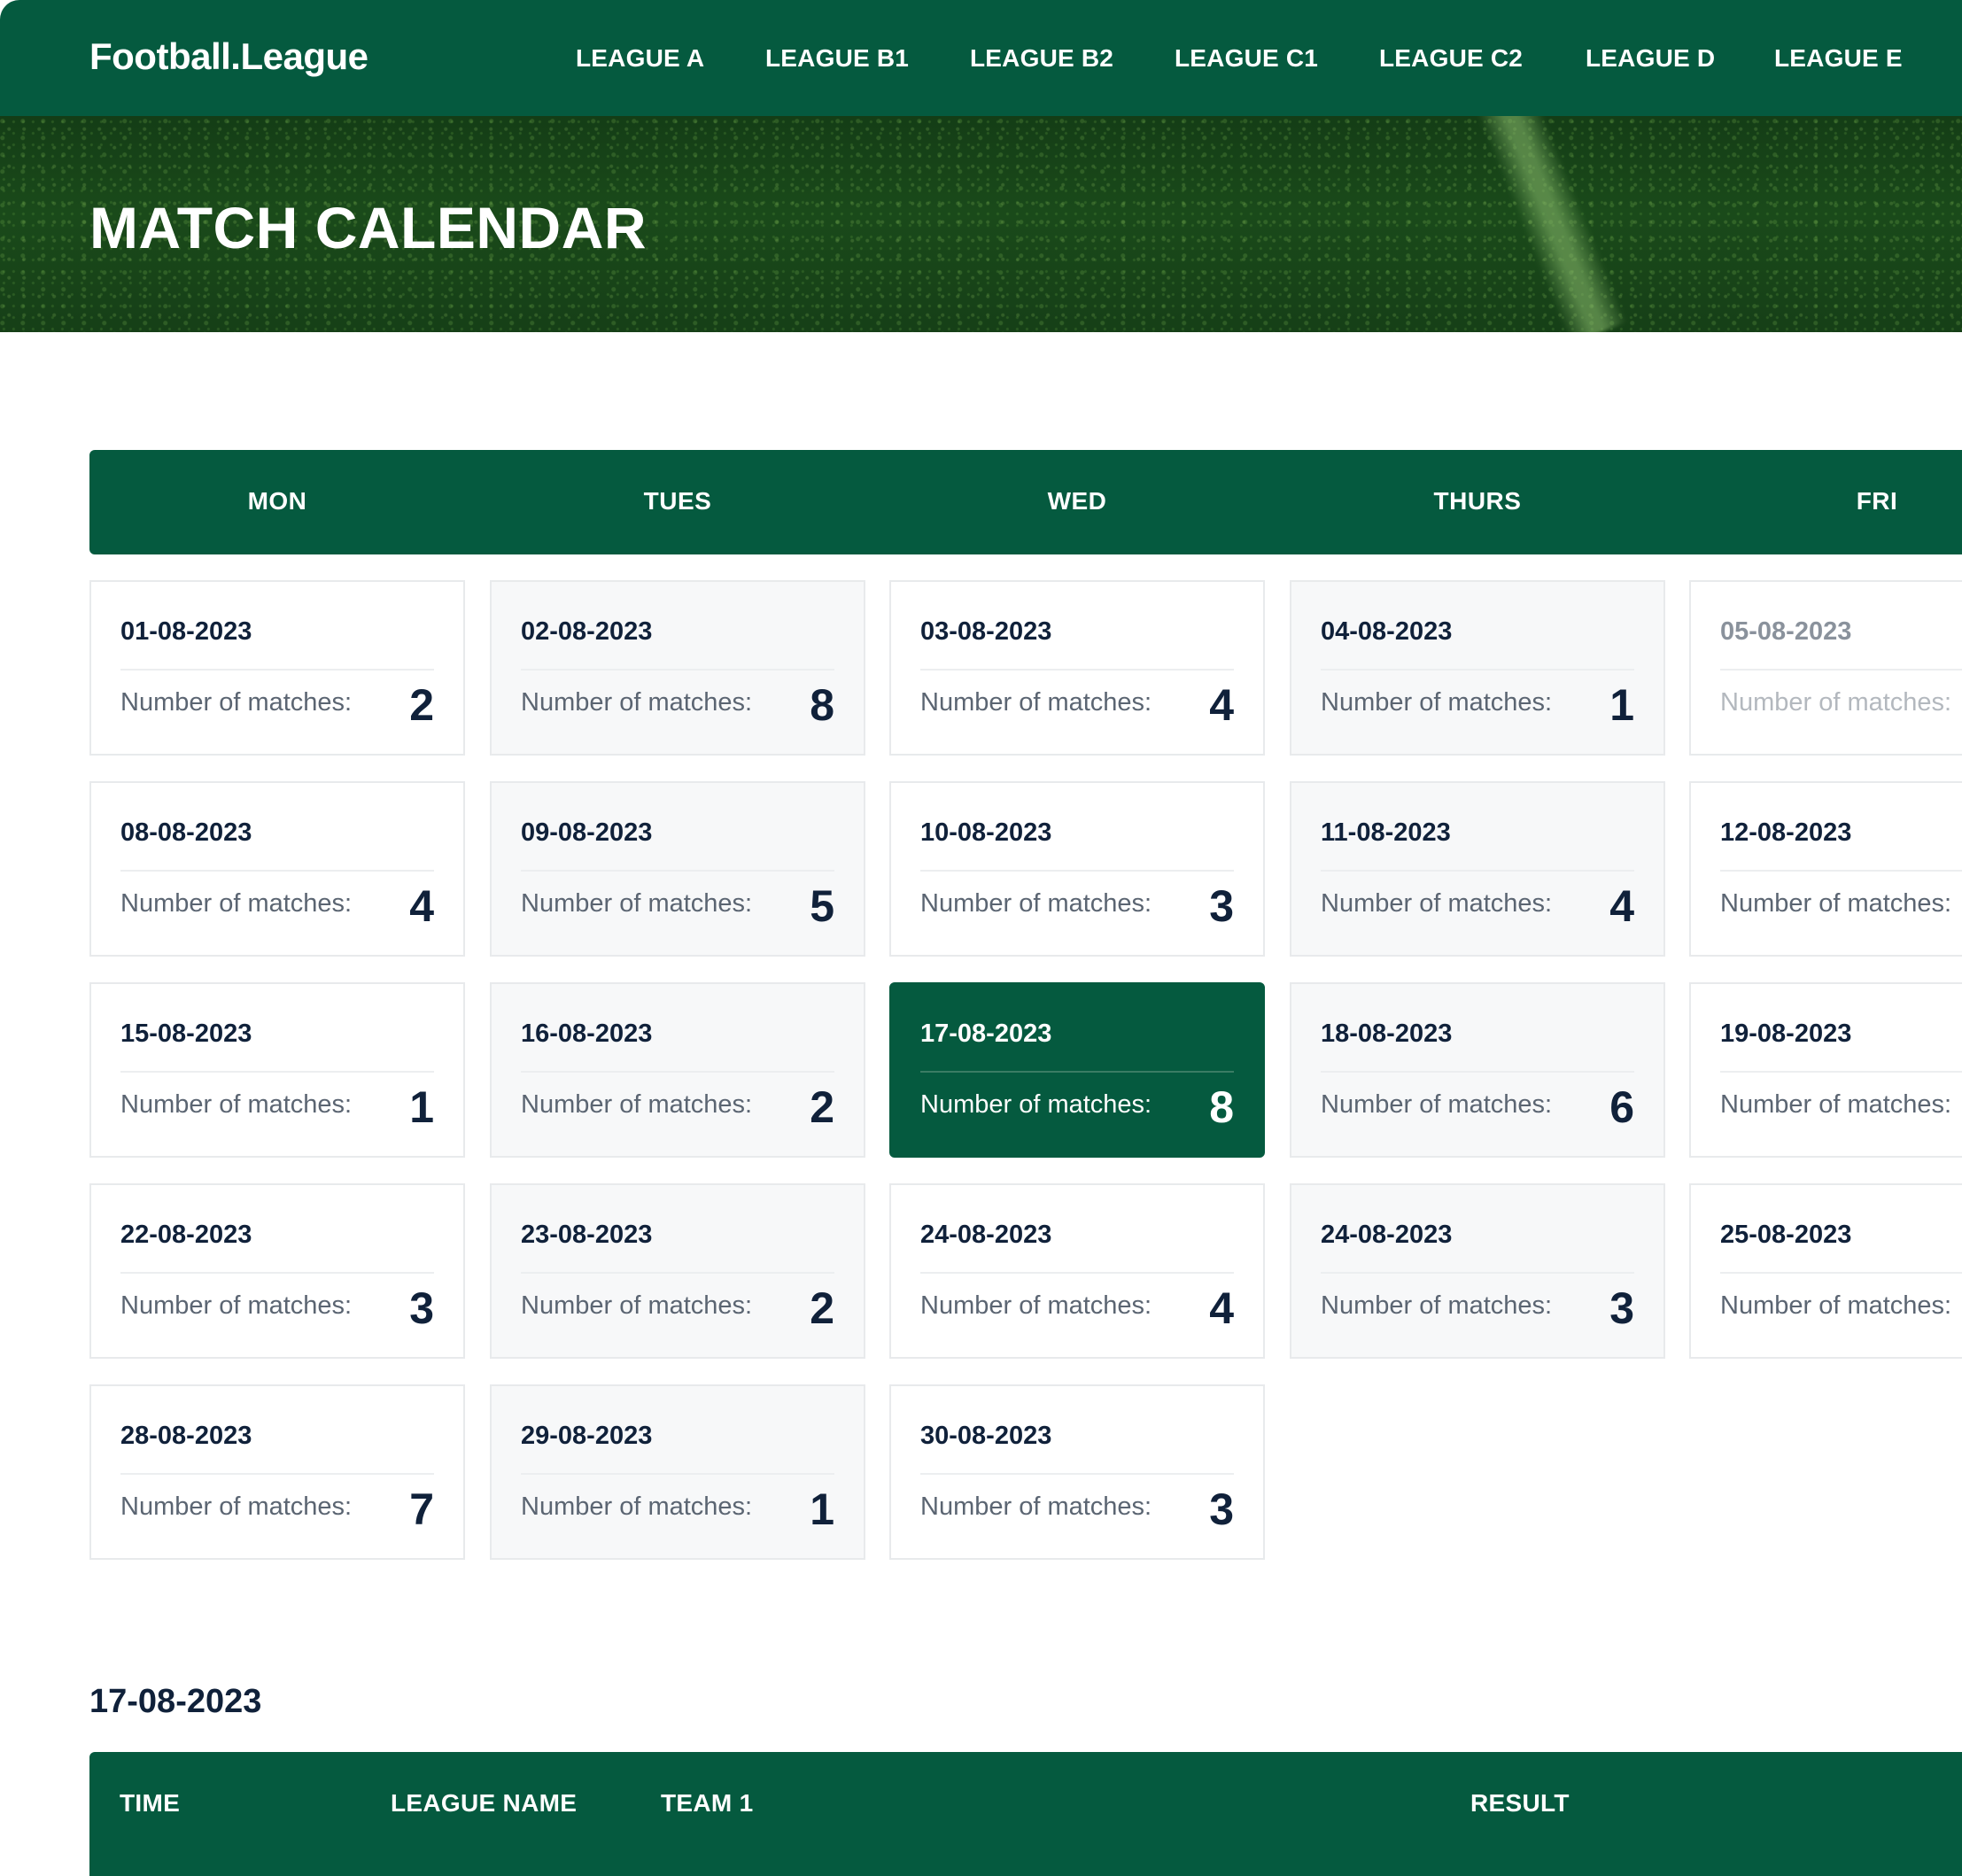 The height and width of the screenshot is (1876, 1962). I want to click on day-card: 09-08-2023 Number of matches: 5, so click(677, 869).